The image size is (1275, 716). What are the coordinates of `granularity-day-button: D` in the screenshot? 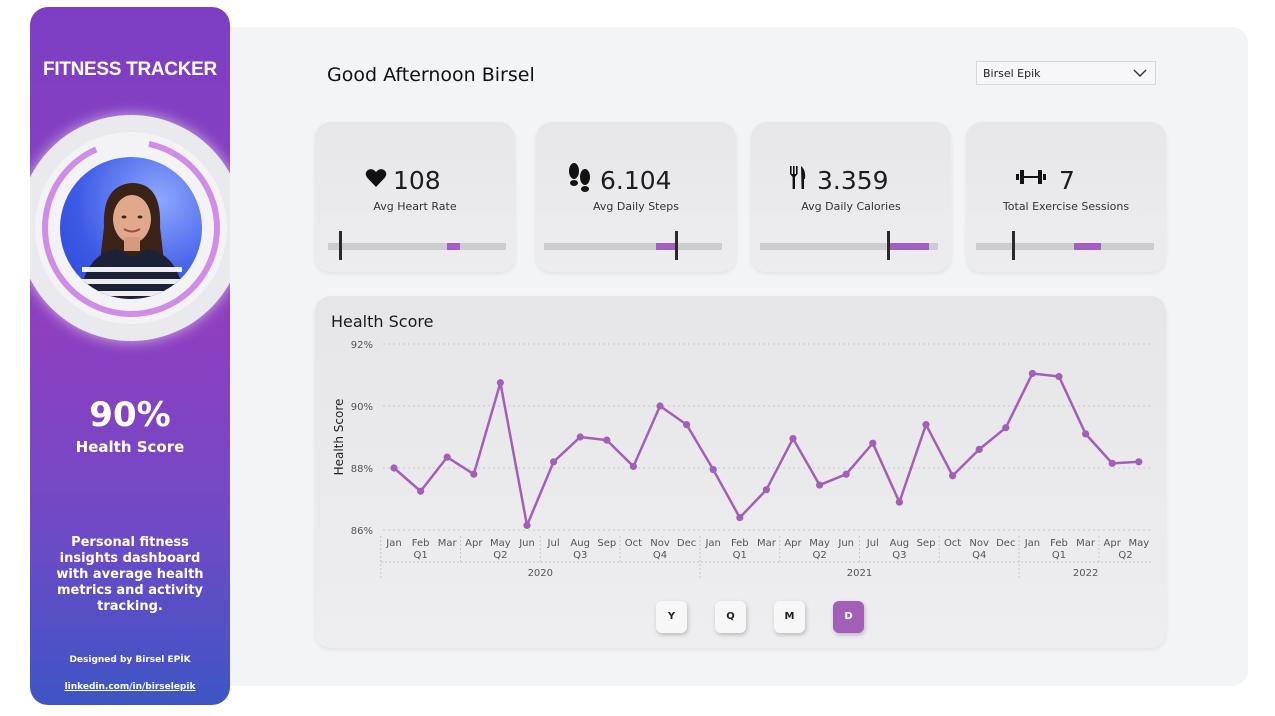 It's located at (848, 617).